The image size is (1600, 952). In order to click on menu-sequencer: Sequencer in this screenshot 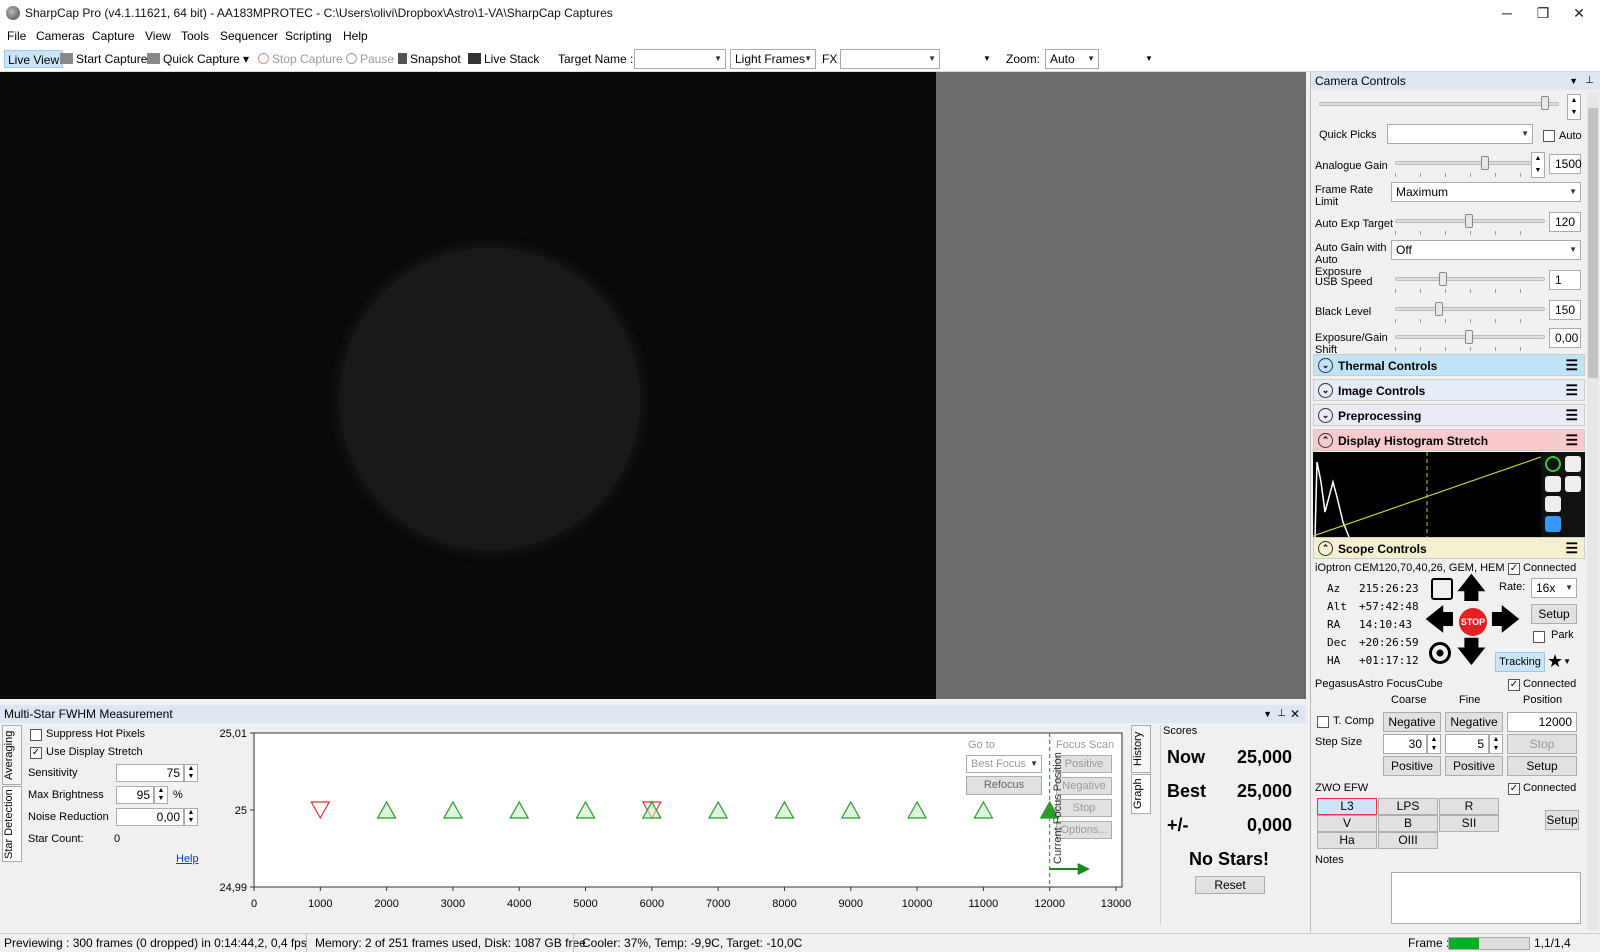, I will do `click(249, 36)`.